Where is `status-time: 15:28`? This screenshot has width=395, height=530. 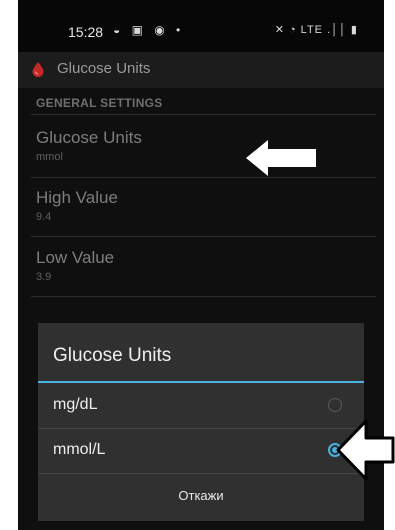
status-time: 15:28 is located at coordinates (86, 32).